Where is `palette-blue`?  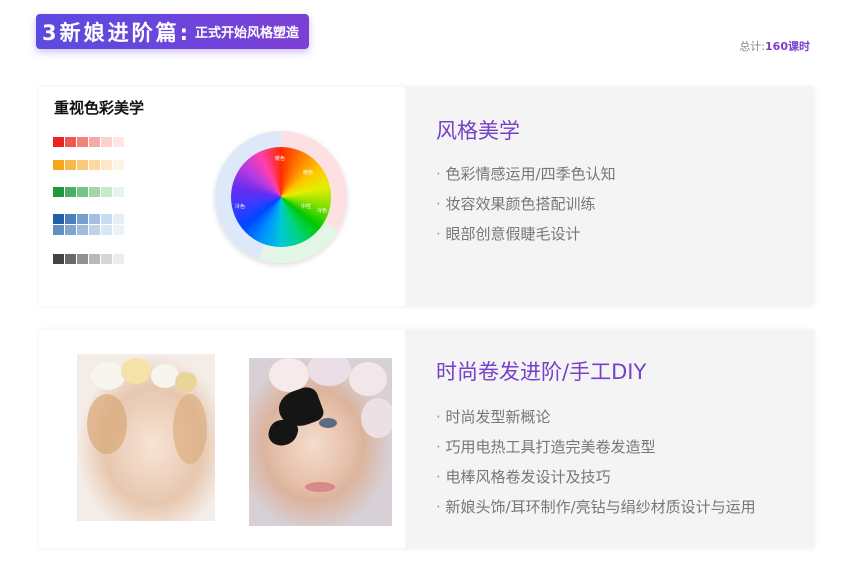 palette-blue is located at coordinates (89, 228).